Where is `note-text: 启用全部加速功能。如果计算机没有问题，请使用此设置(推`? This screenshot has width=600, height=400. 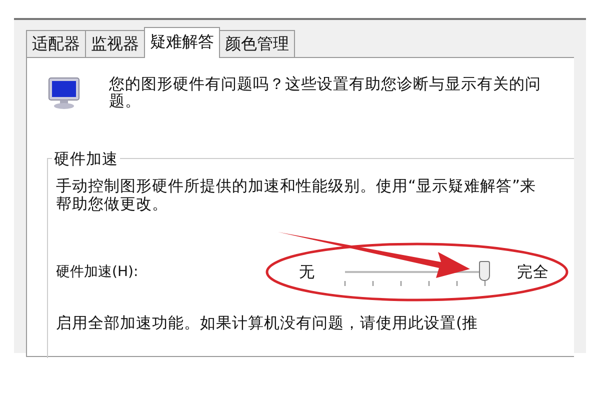 note-text: 启用全部加速功能。如果计算机没有问题，请使用此设置(推 is located at coordinates (268, 323).